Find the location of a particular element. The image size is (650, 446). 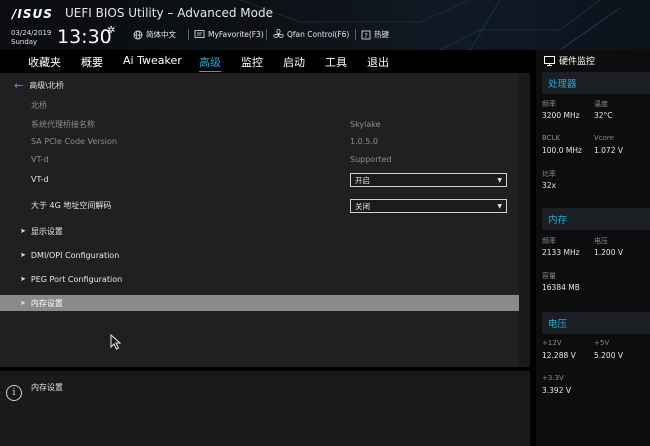

cpu-temp-label: 温度 is located at coordinates (601, 104).